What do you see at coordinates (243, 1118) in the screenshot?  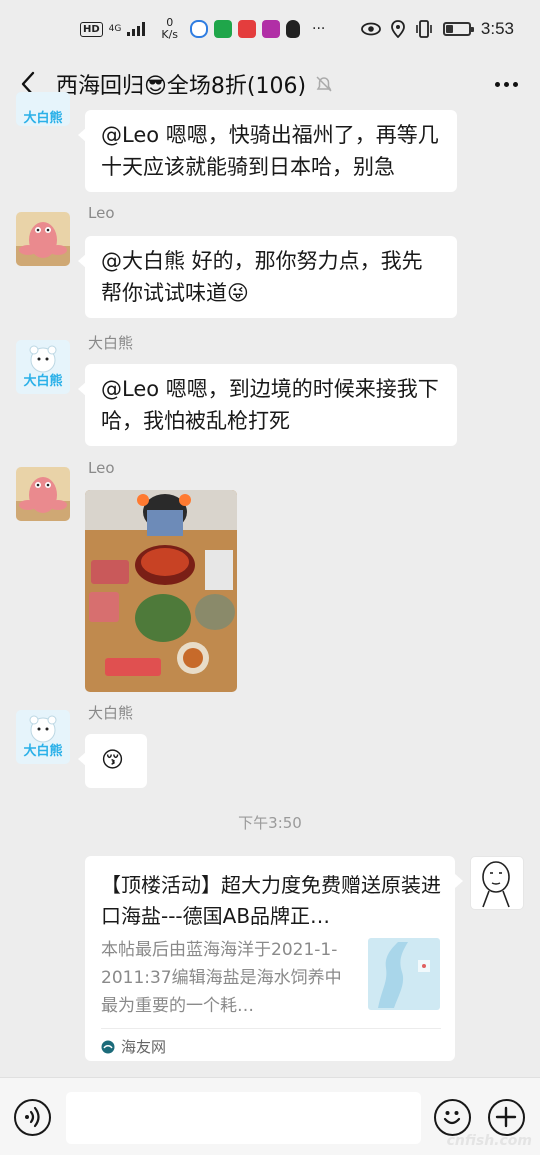 I see `message-input` at bounding box center [243, 1118].